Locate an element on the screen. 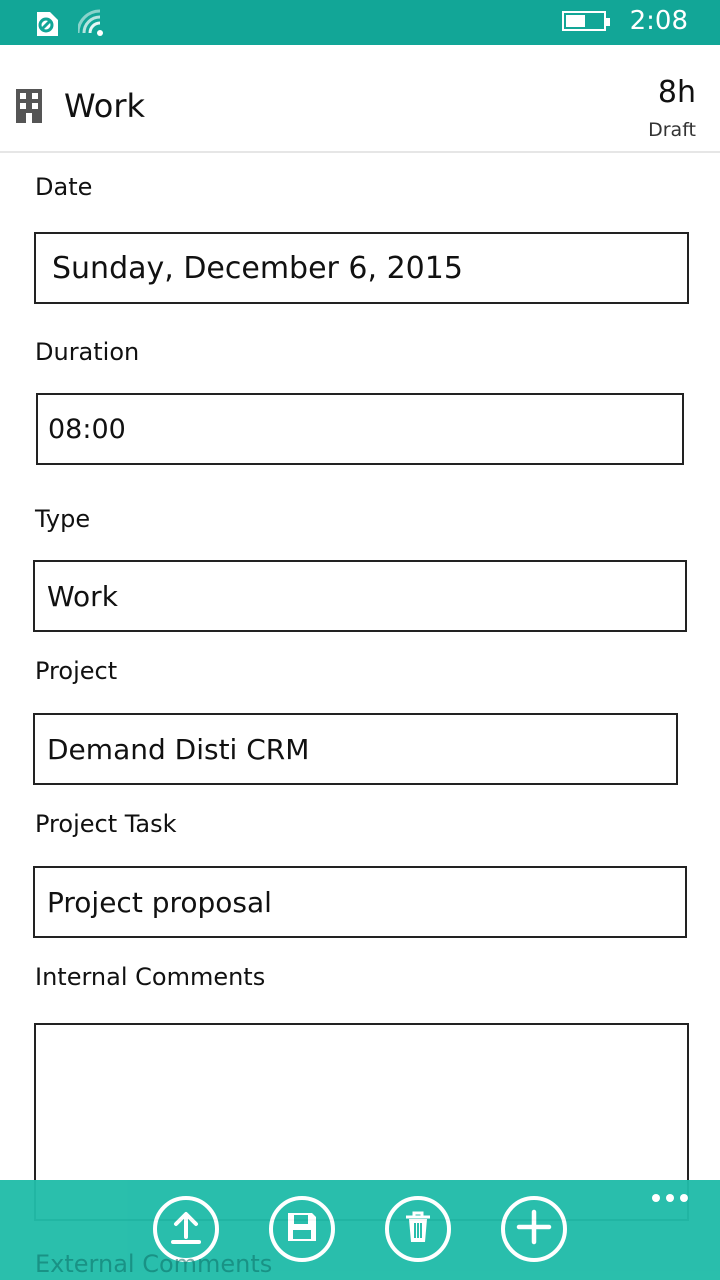 The width and height of the screenshot is (720, 1280). project-task-label: Project Task is located at coordinates (106, 824).